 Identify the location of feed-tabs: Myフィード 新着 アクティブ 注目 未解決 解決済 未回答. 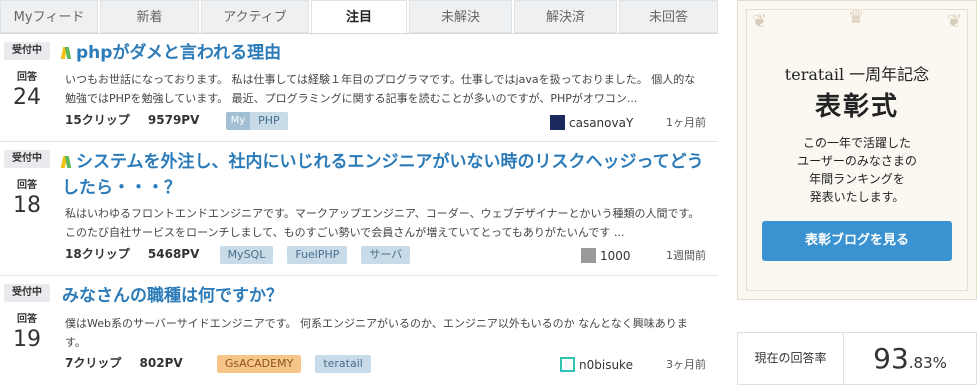
(359, 17).